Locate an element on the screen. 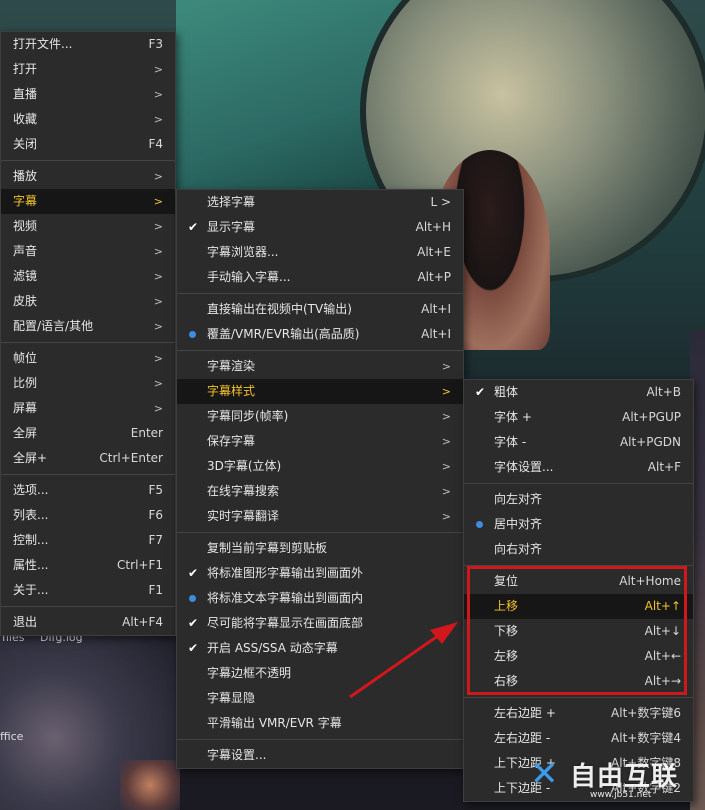 The height and width of the screenshot is (810, 705). main-menu-item-24: 关于... F1 is located at coordinates (88, 590).